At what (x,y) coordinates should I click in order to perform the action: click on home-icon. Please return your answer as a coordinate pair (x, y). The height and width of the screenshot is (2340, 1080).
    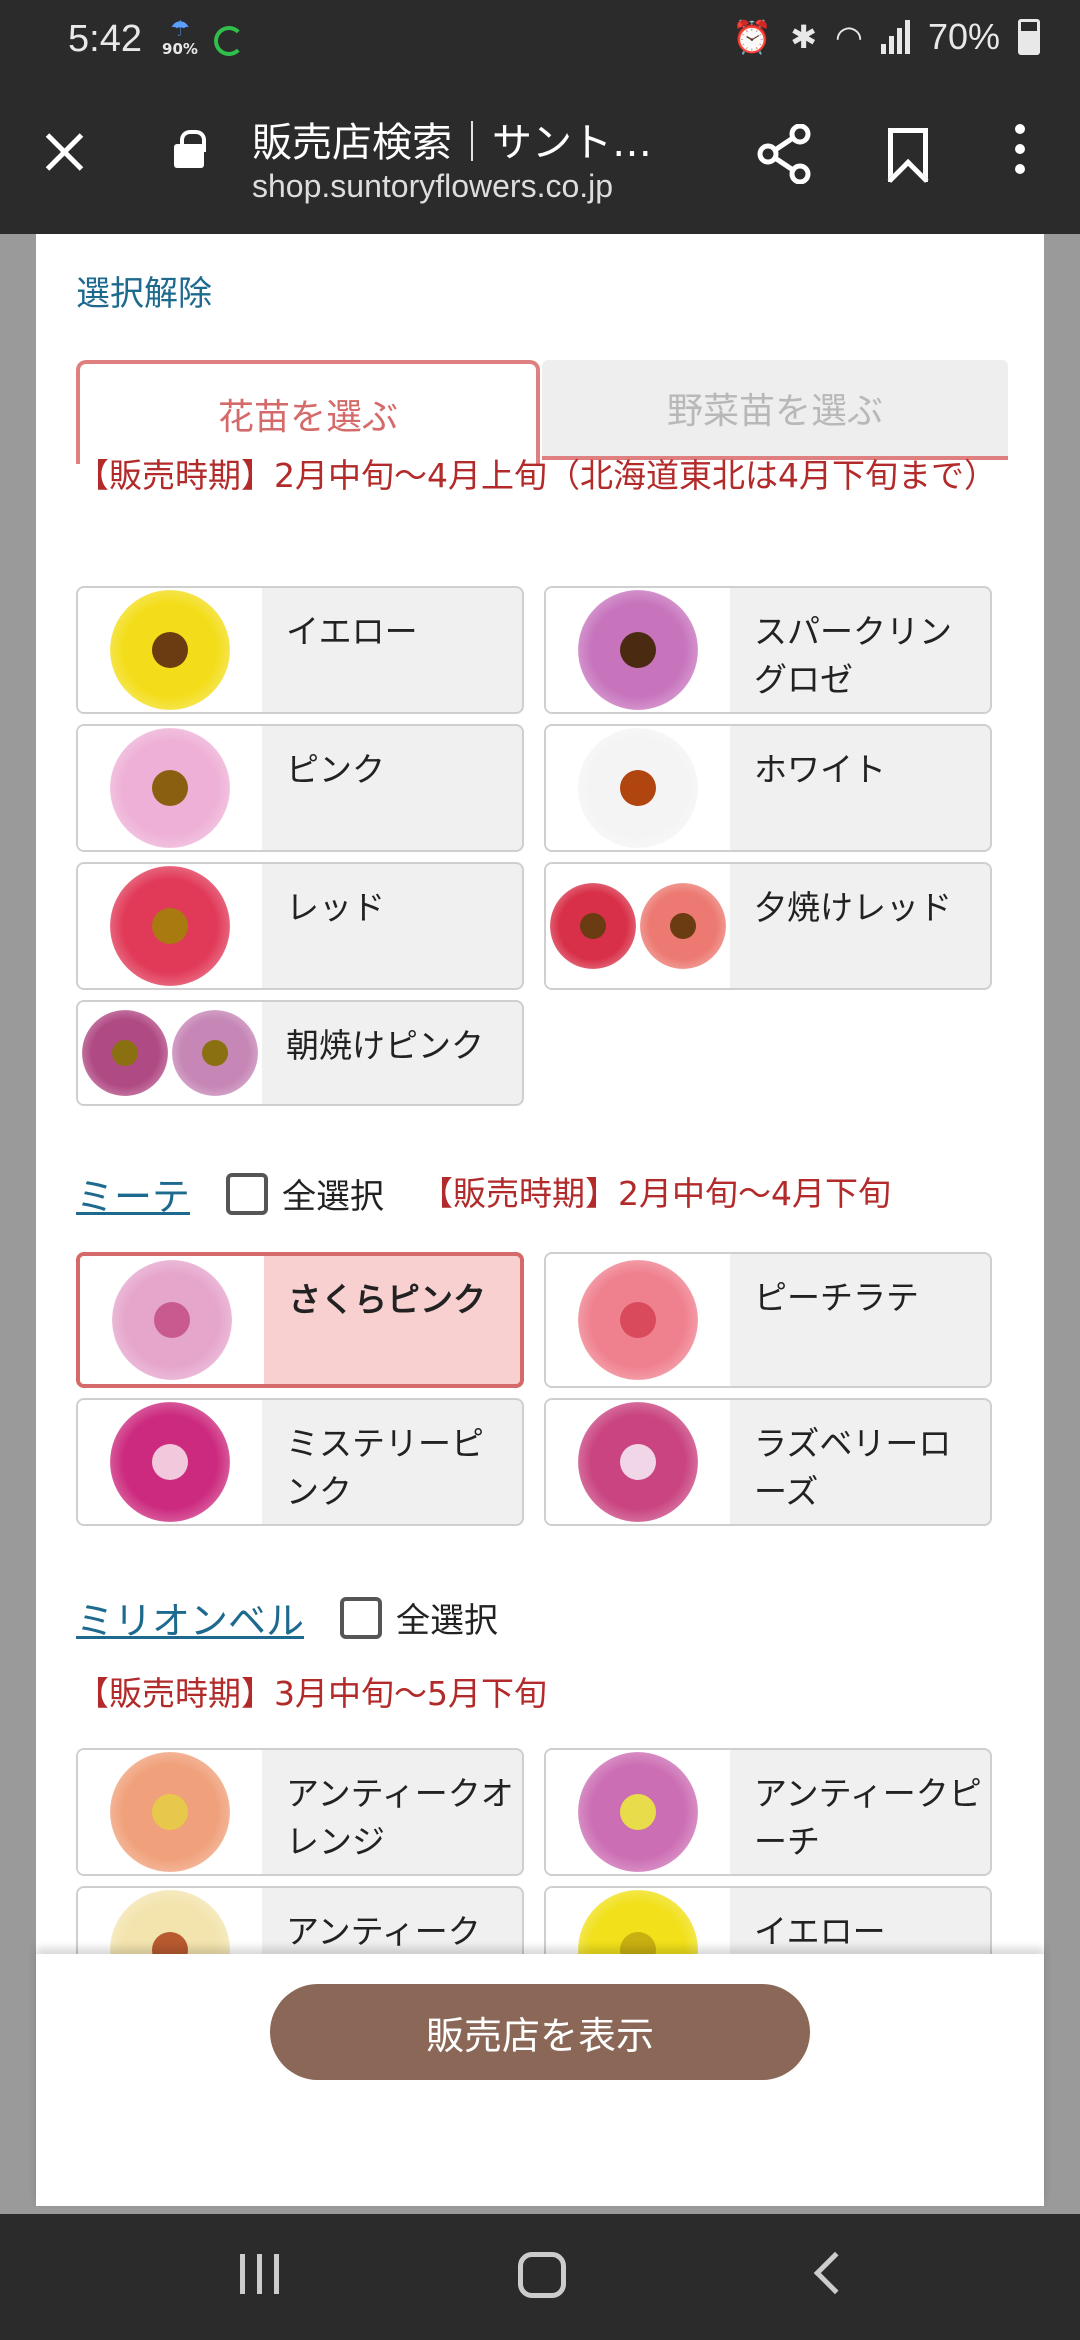
    Looking at the image, I should click on (542, 2275).